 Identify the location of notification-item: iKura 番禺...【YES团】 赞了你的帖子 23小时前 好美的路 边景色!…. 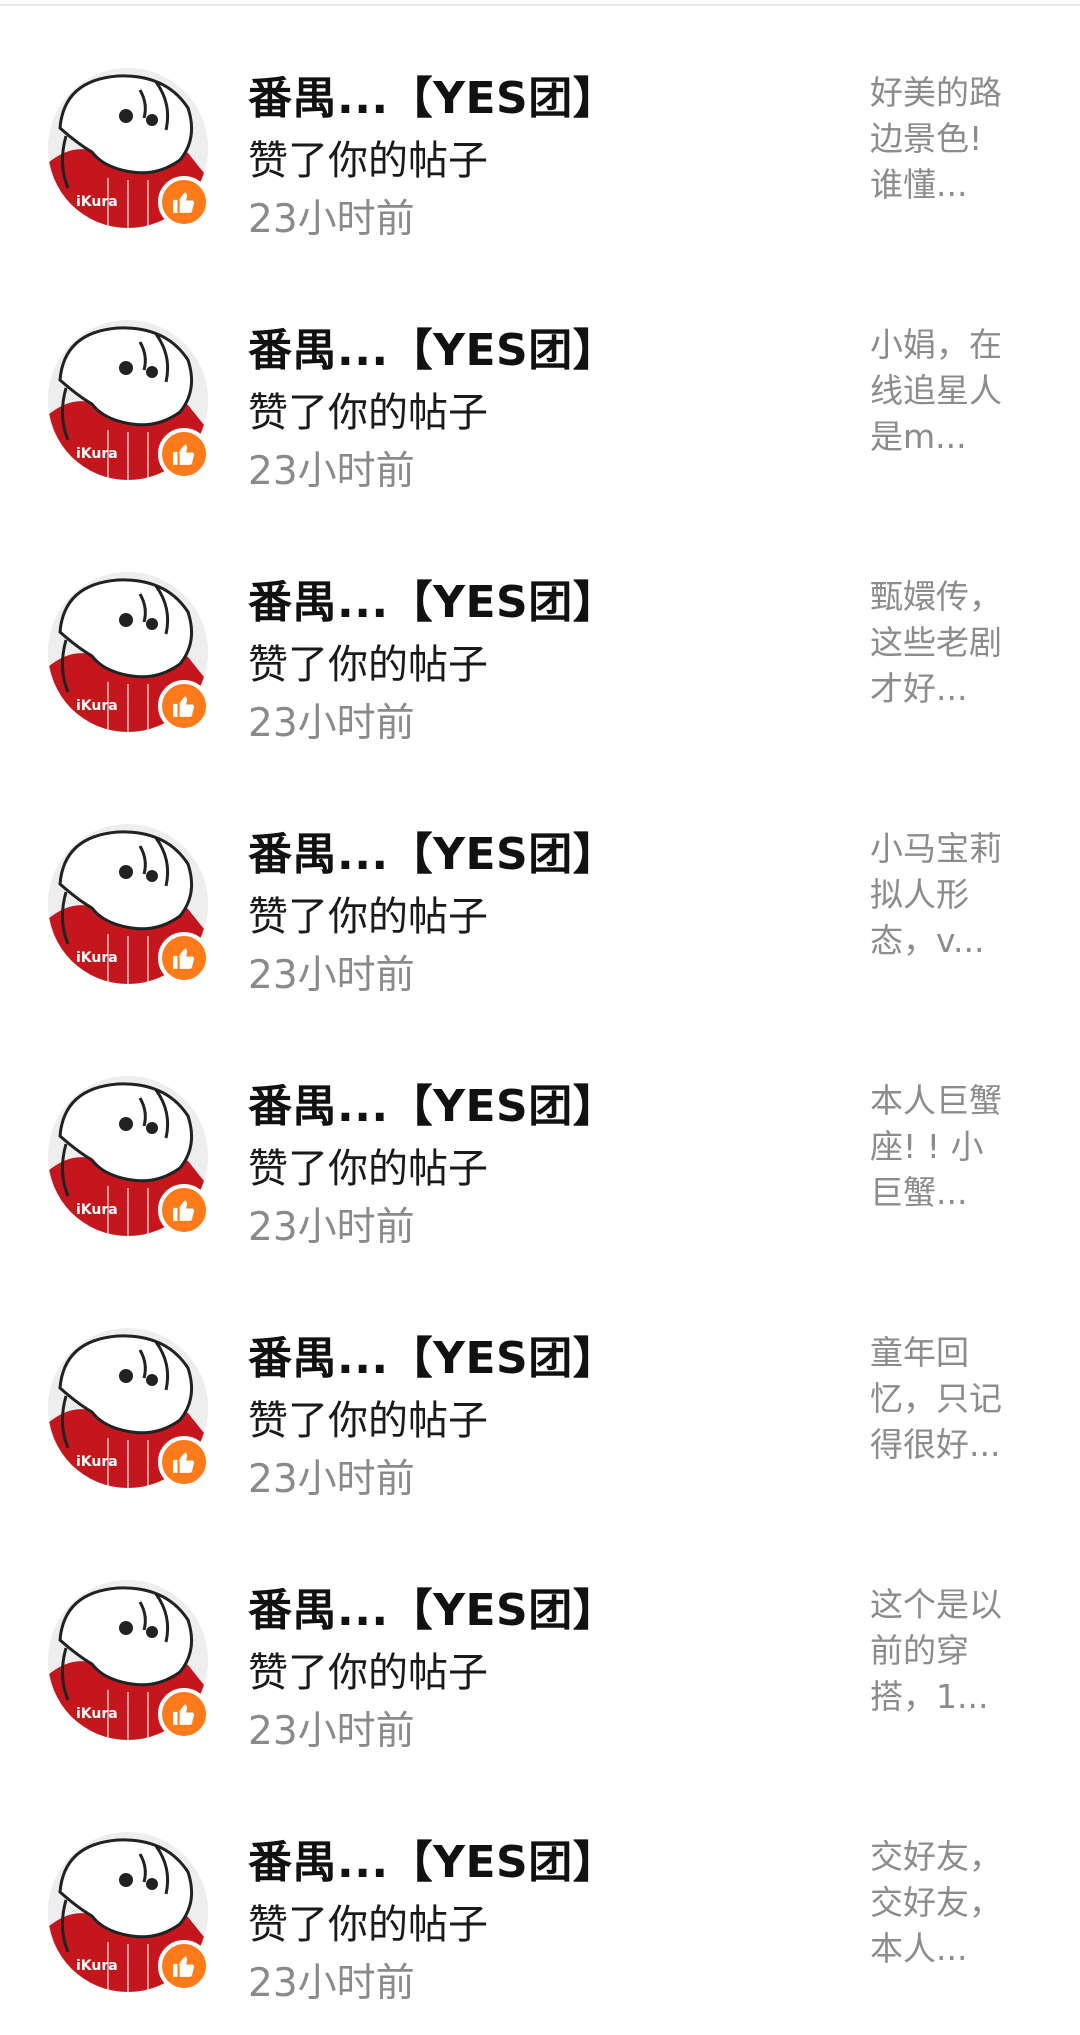
(540, 134).